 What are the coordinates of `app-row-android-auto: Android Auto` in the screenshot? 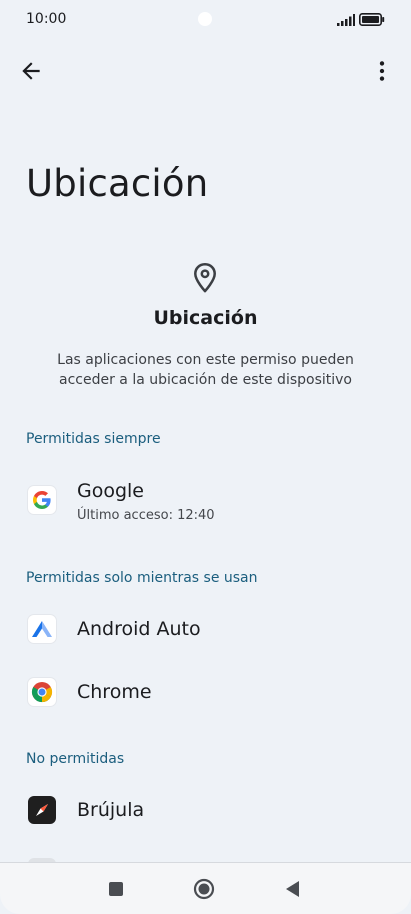 It's located at (205, 629).